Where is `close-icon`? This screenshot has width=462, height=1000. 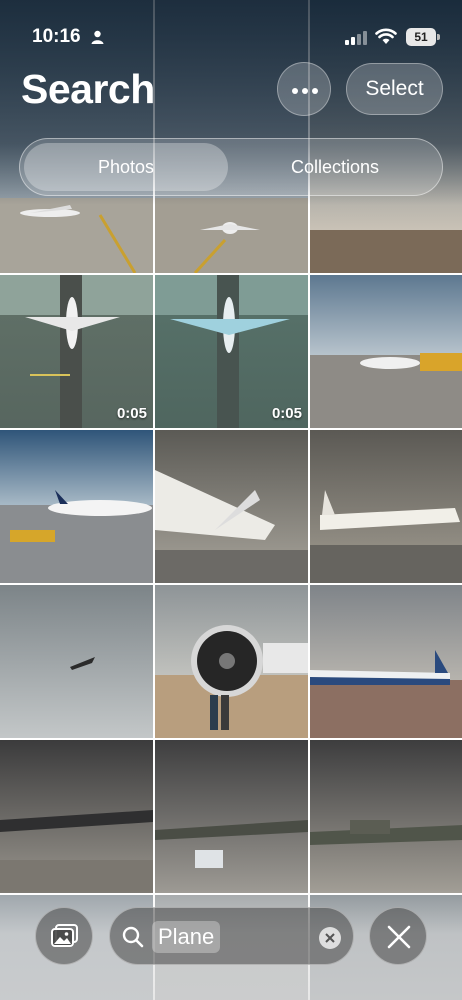
close-icon is located at coordinates (399, 937).